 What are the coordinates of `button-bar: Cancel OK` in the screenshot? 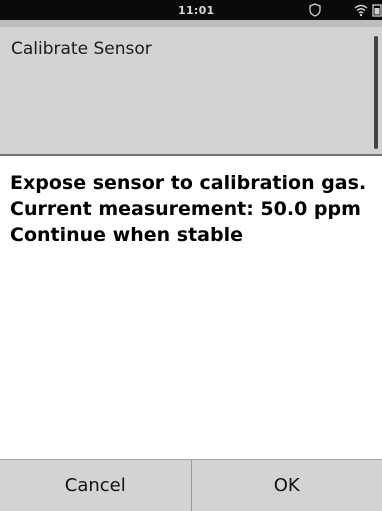 It's located at (191, 485).